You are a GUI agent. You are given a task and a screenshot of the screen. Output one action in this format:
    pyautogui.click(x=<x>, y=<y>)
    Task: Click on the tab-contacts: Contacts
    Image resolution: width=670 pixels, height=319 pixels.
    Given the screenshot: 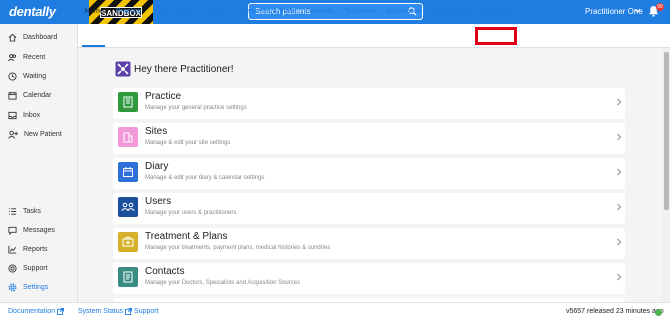 What is the action you would take?
    pyautogui.click(x=319, y=11)
    